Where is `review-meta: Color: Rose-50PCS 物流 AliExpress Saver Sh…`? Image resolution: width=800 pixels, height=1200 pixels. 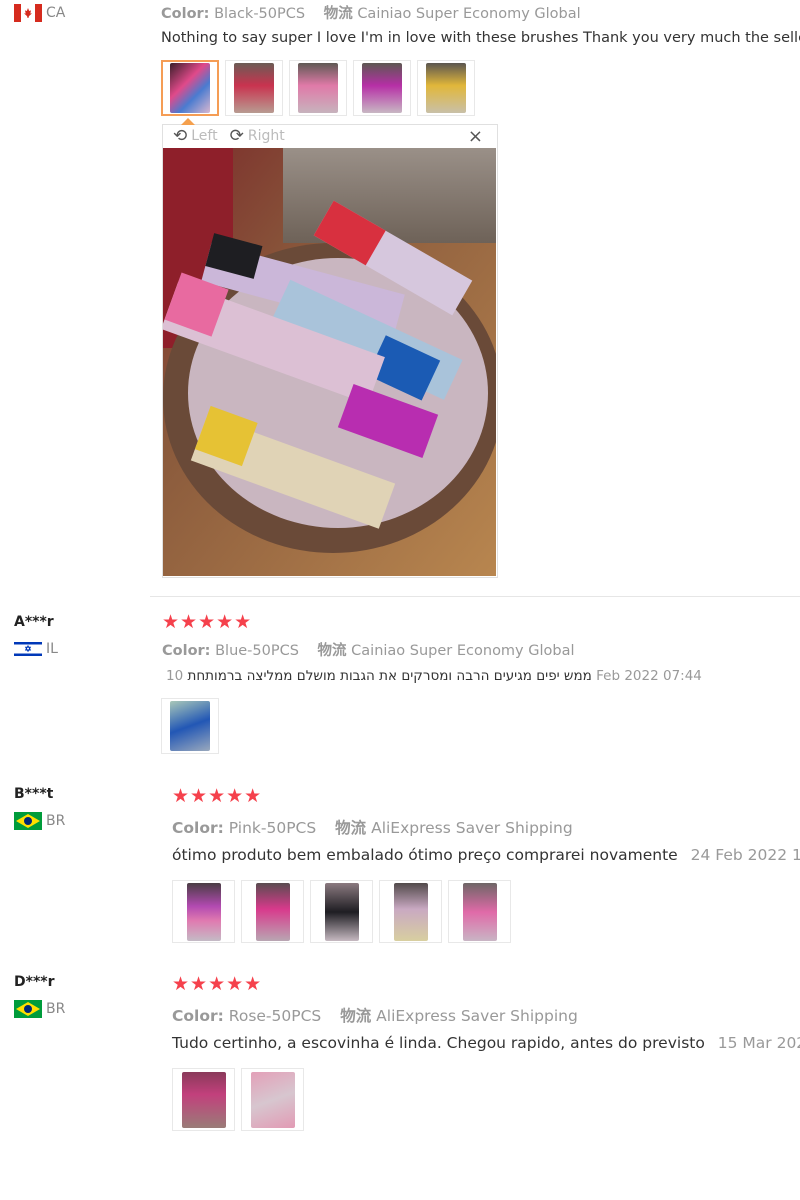 review-meta: Color: Rose-50PCS 物流 AliExpress Saver Sh… is located at coordinates (375, 1016).